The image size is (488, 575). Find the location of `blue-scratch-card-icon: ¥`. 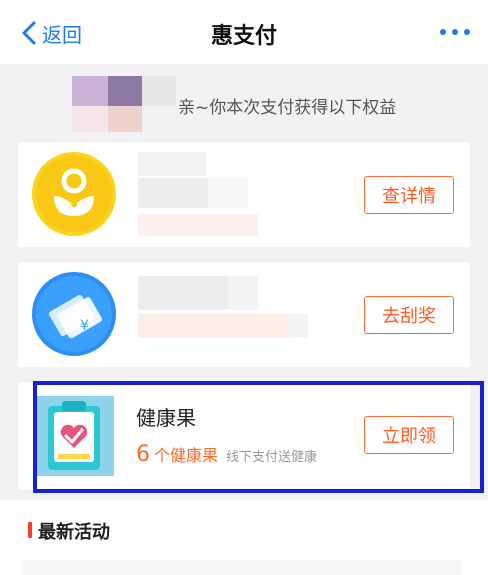

blue-scratch-card-icon: ¥ is located at coordinates (74, 314).